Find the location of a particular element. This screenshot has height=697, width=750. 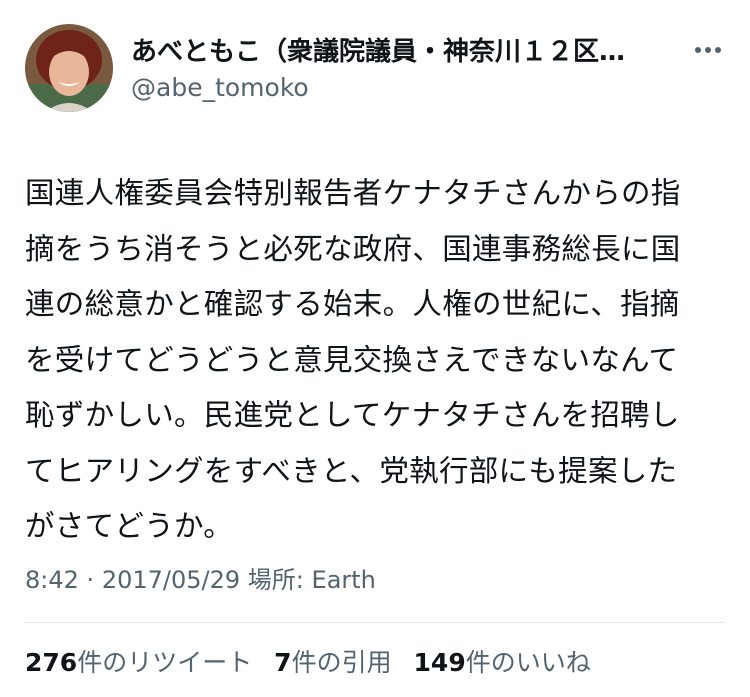

profile-photo-icon is located at coordinates (69, 68).